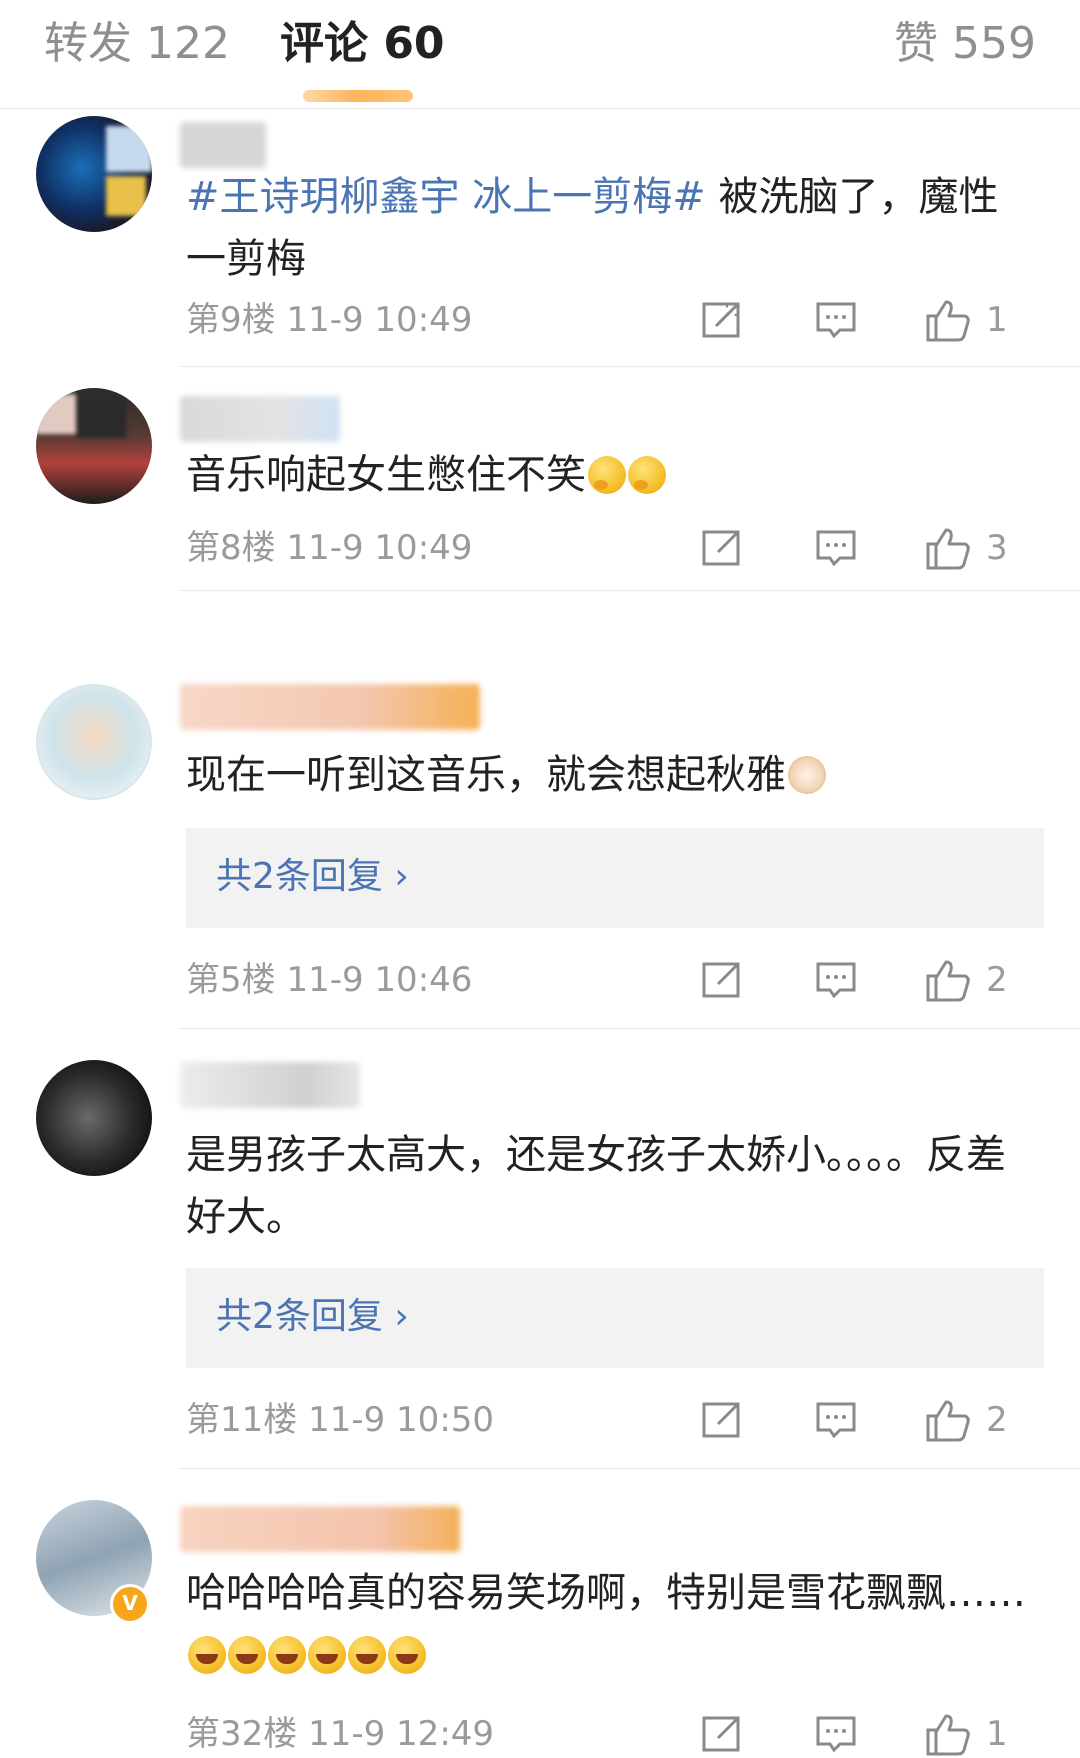 The width and height of the screenshot is (1080, 1758). I want to click on comment-text: #王诗玥柳鑫宇 冰上一剪梅# 被洗脑了，魔性一剪梅, so click(592, 228).